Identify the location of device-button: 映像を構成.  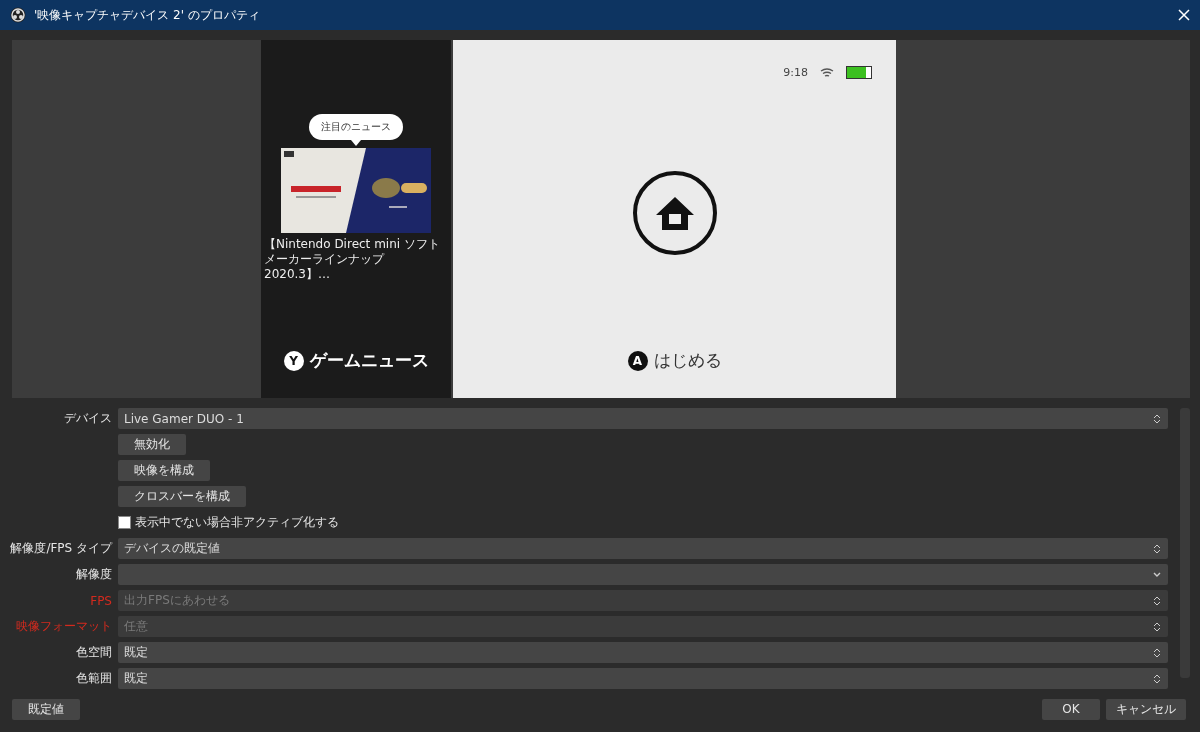
(164, 470).